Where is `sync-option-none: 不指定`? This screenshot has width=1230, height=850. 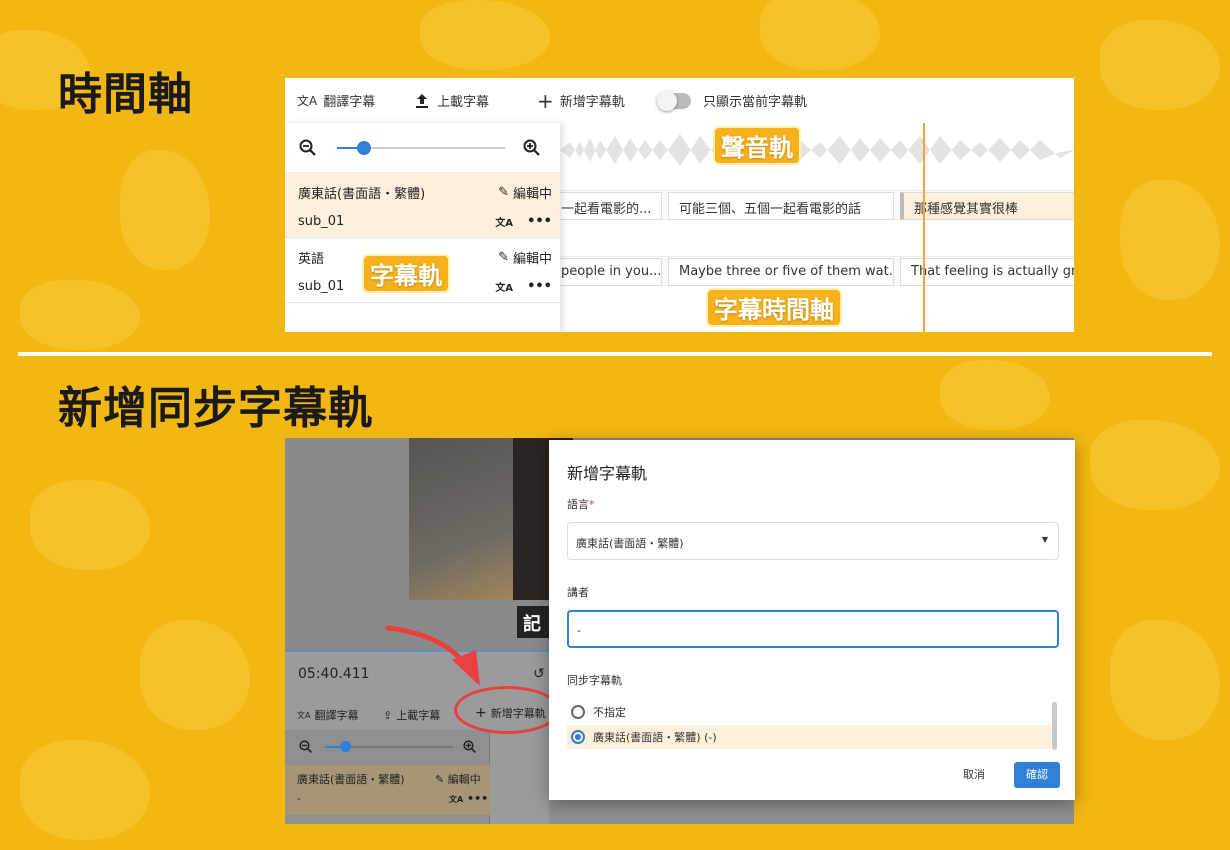
sync-option-none: 不指定 is located at coordinates (809, 712).